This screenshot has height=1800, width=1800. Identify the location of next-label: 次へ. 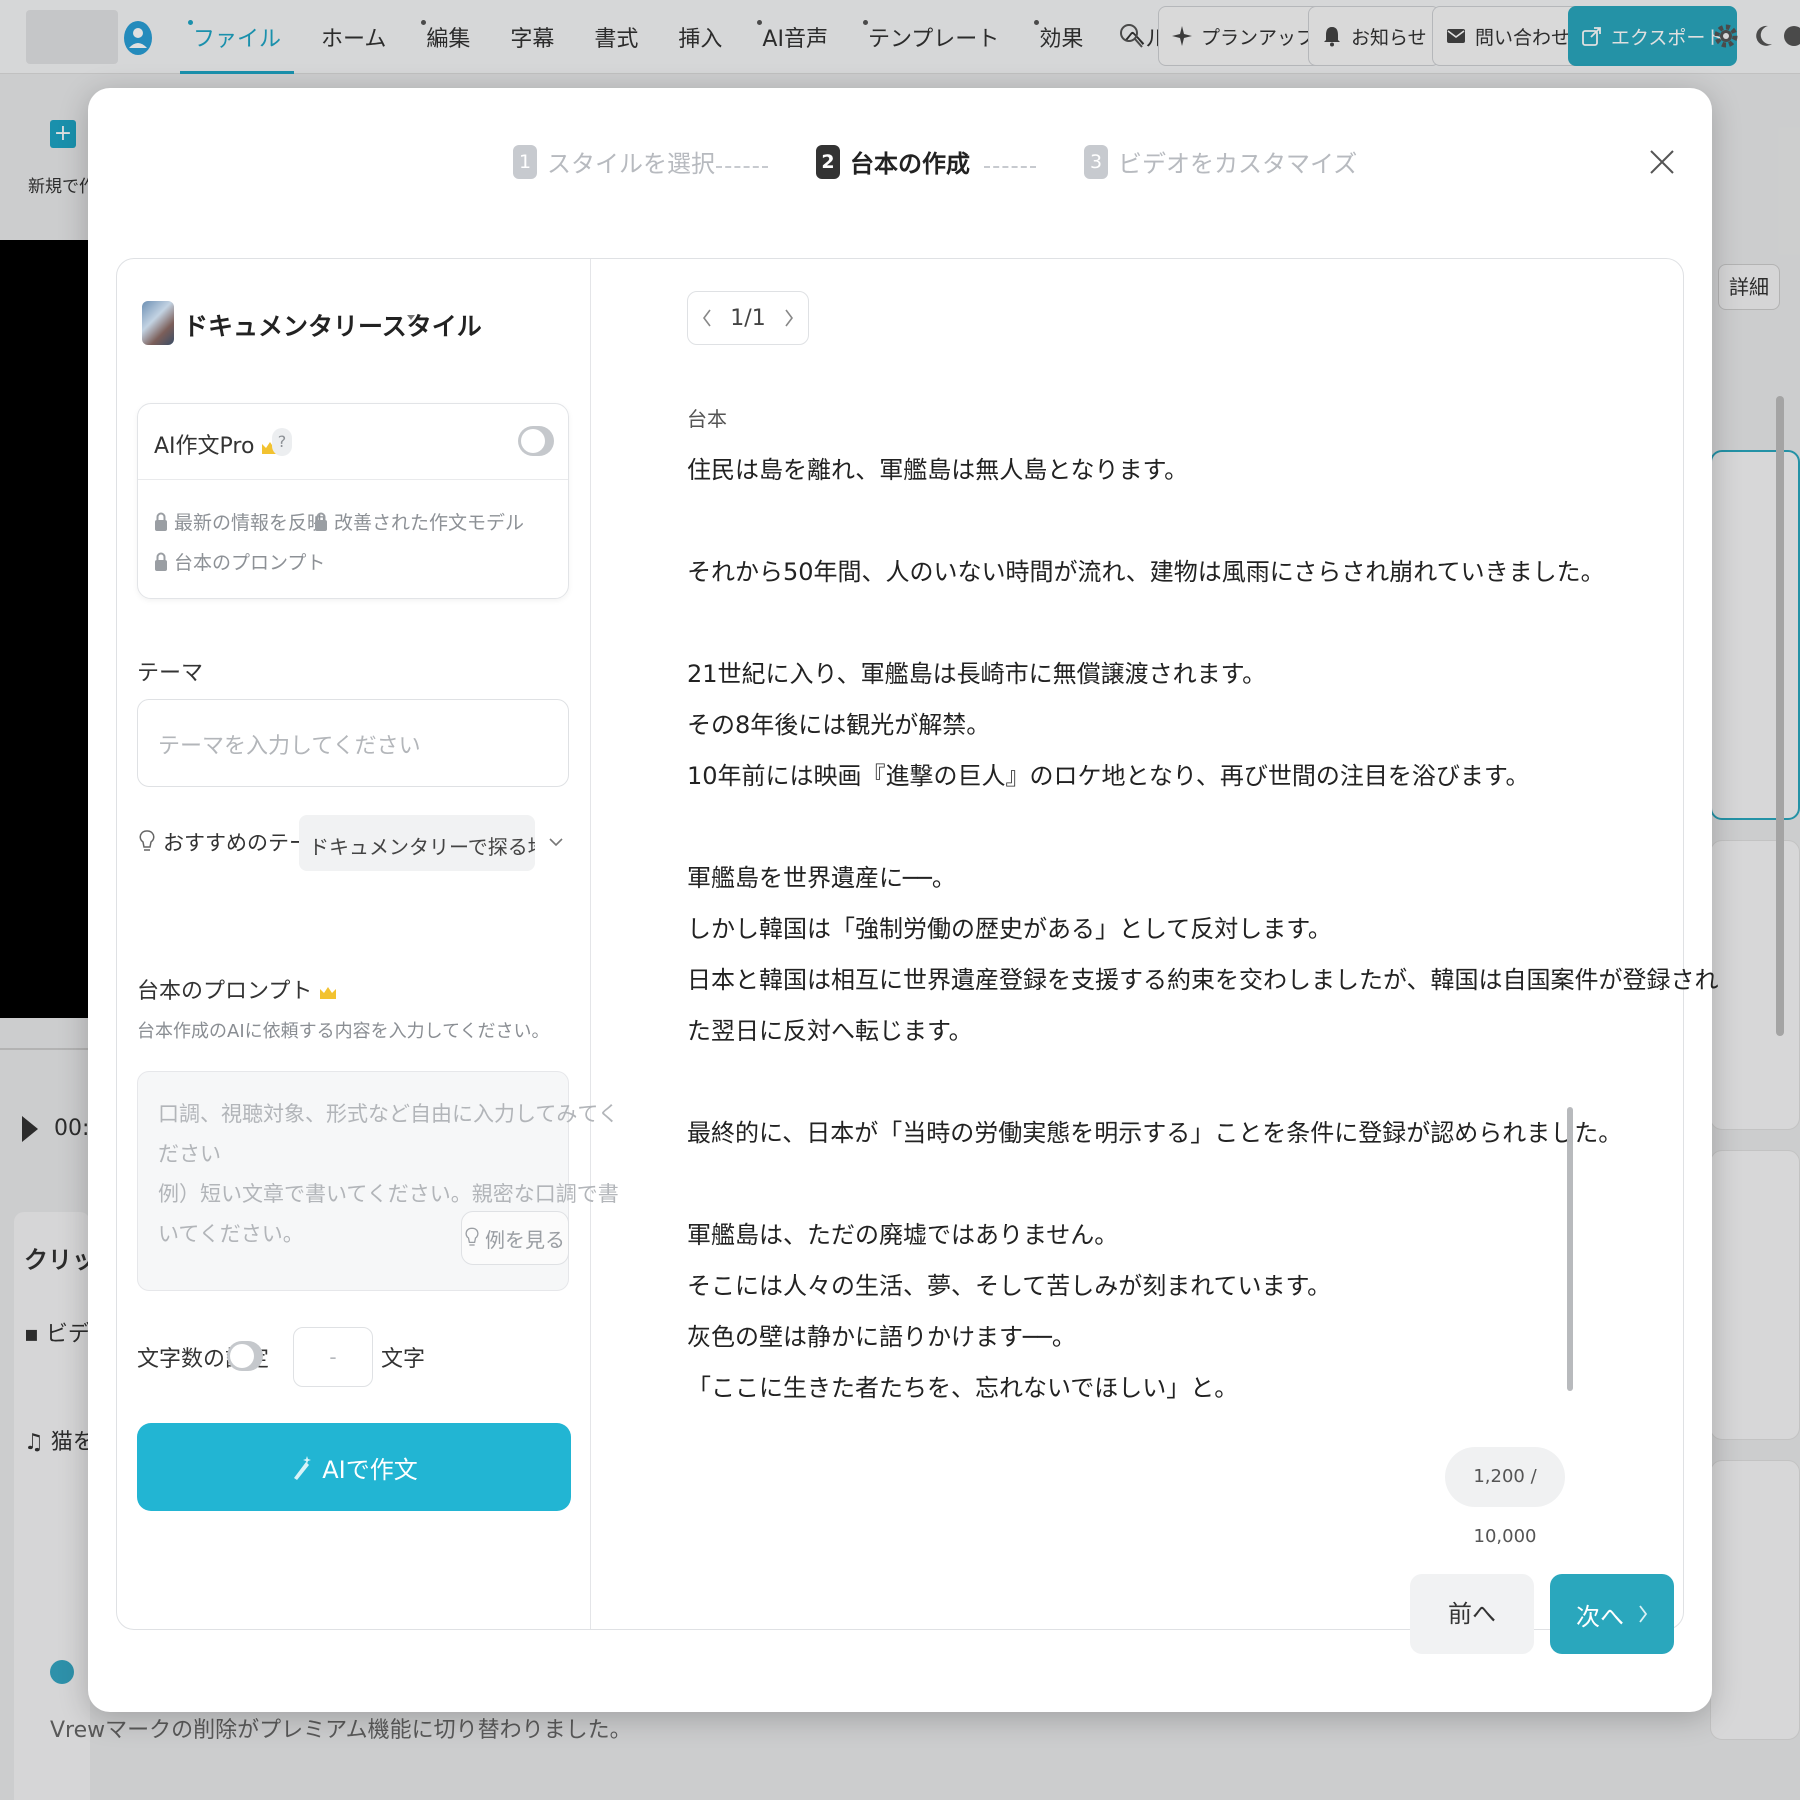
(1600, 1616).